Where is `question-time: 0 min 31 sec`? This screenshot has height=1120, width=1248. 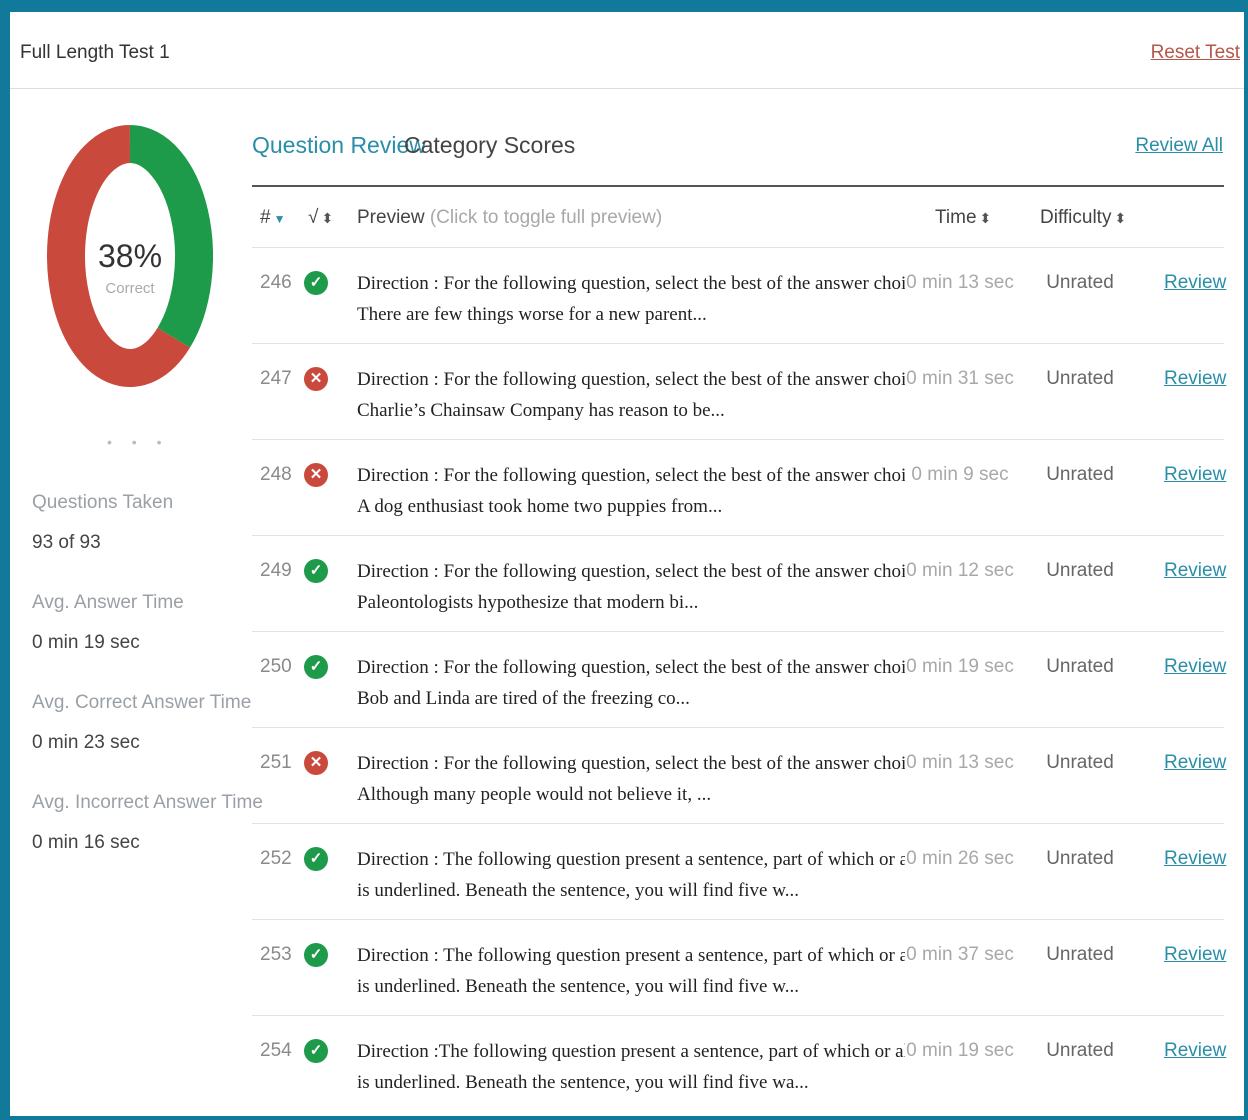
question-time: 0 min 31 sec is located at coordinates (960, 378).